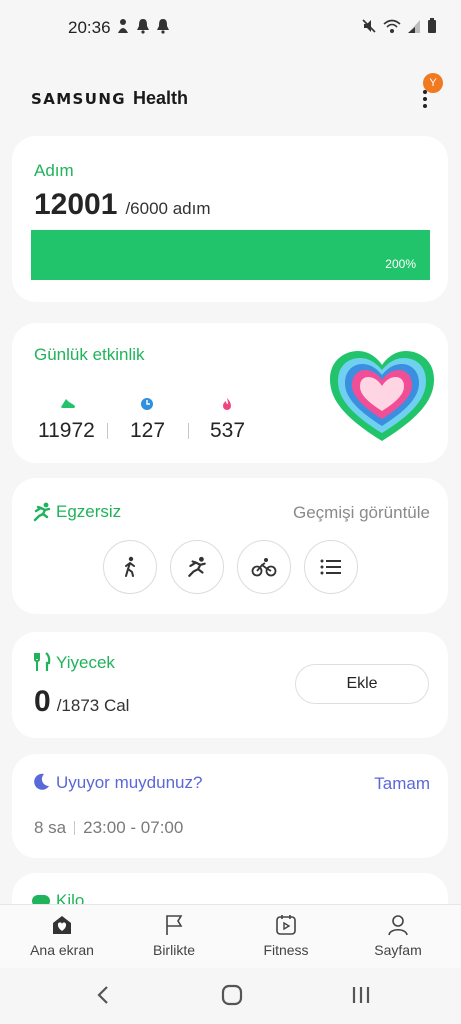 The image size is (461, 1024). What do you see at coordinates (85, 662) in the screenshot?
I see `food-title: Yiyecek` at bounding box center [85, 662].